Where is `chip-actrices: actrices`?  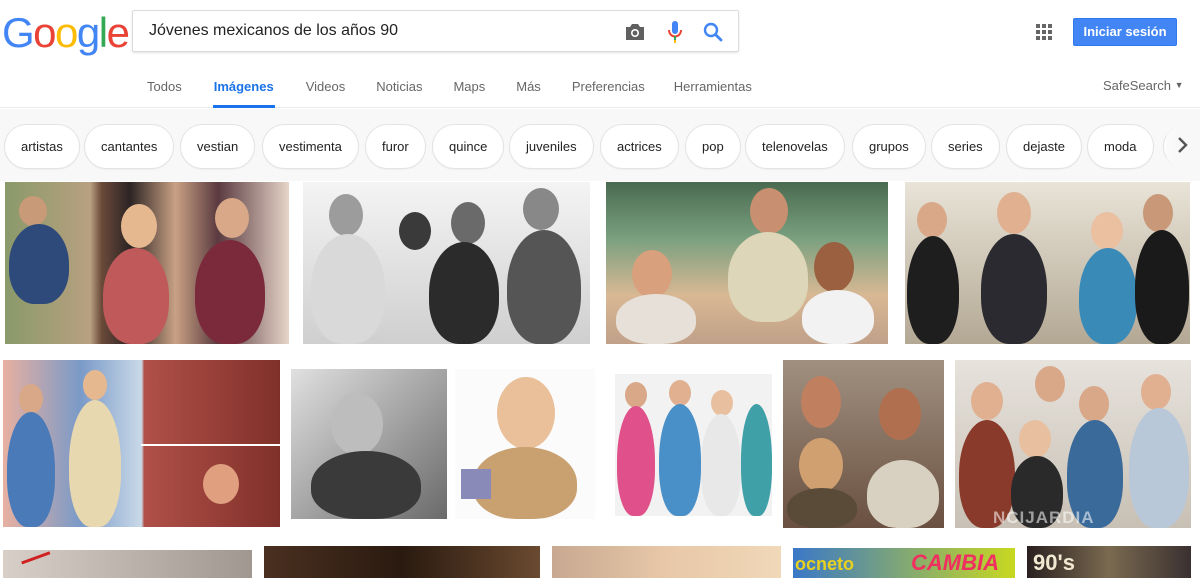 chip-actrices: actrices is located at coordinates (639, 146).